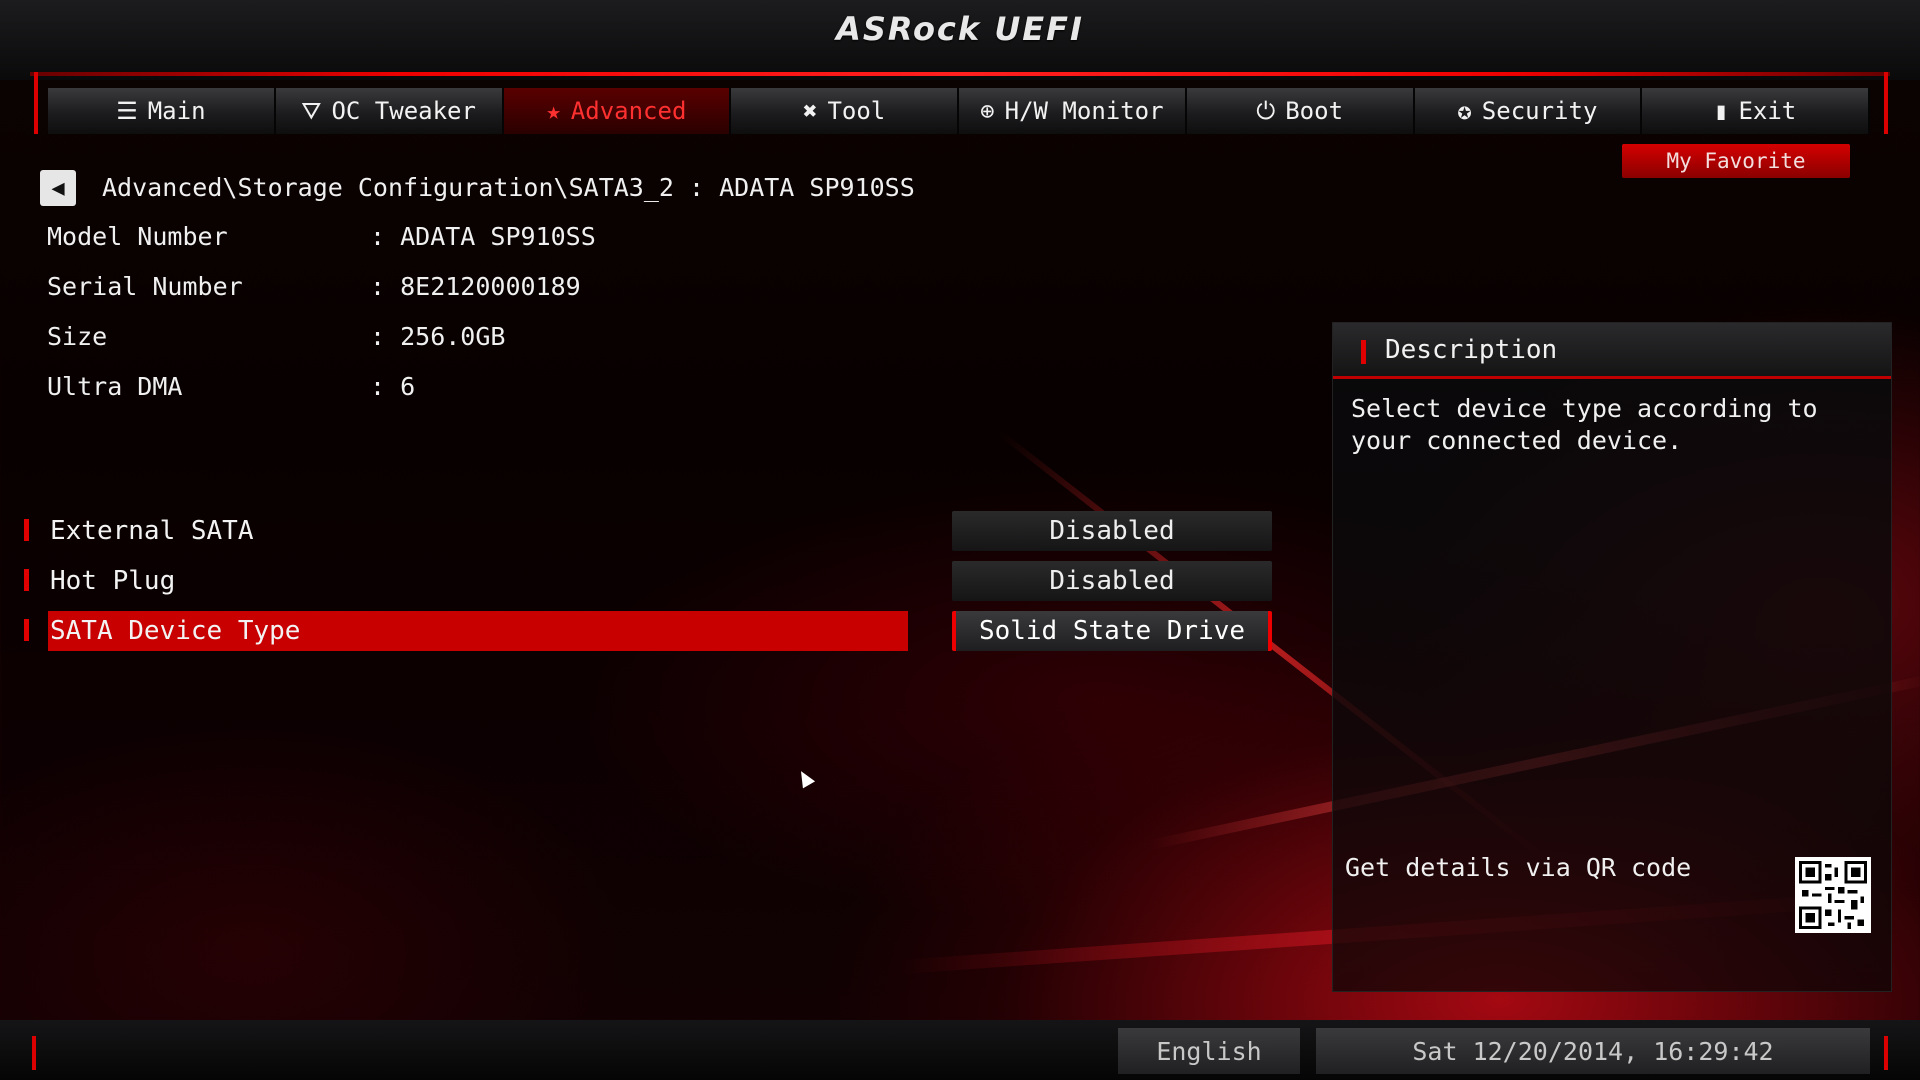  I want to click on info-label-size: Size, so click(77, 336).